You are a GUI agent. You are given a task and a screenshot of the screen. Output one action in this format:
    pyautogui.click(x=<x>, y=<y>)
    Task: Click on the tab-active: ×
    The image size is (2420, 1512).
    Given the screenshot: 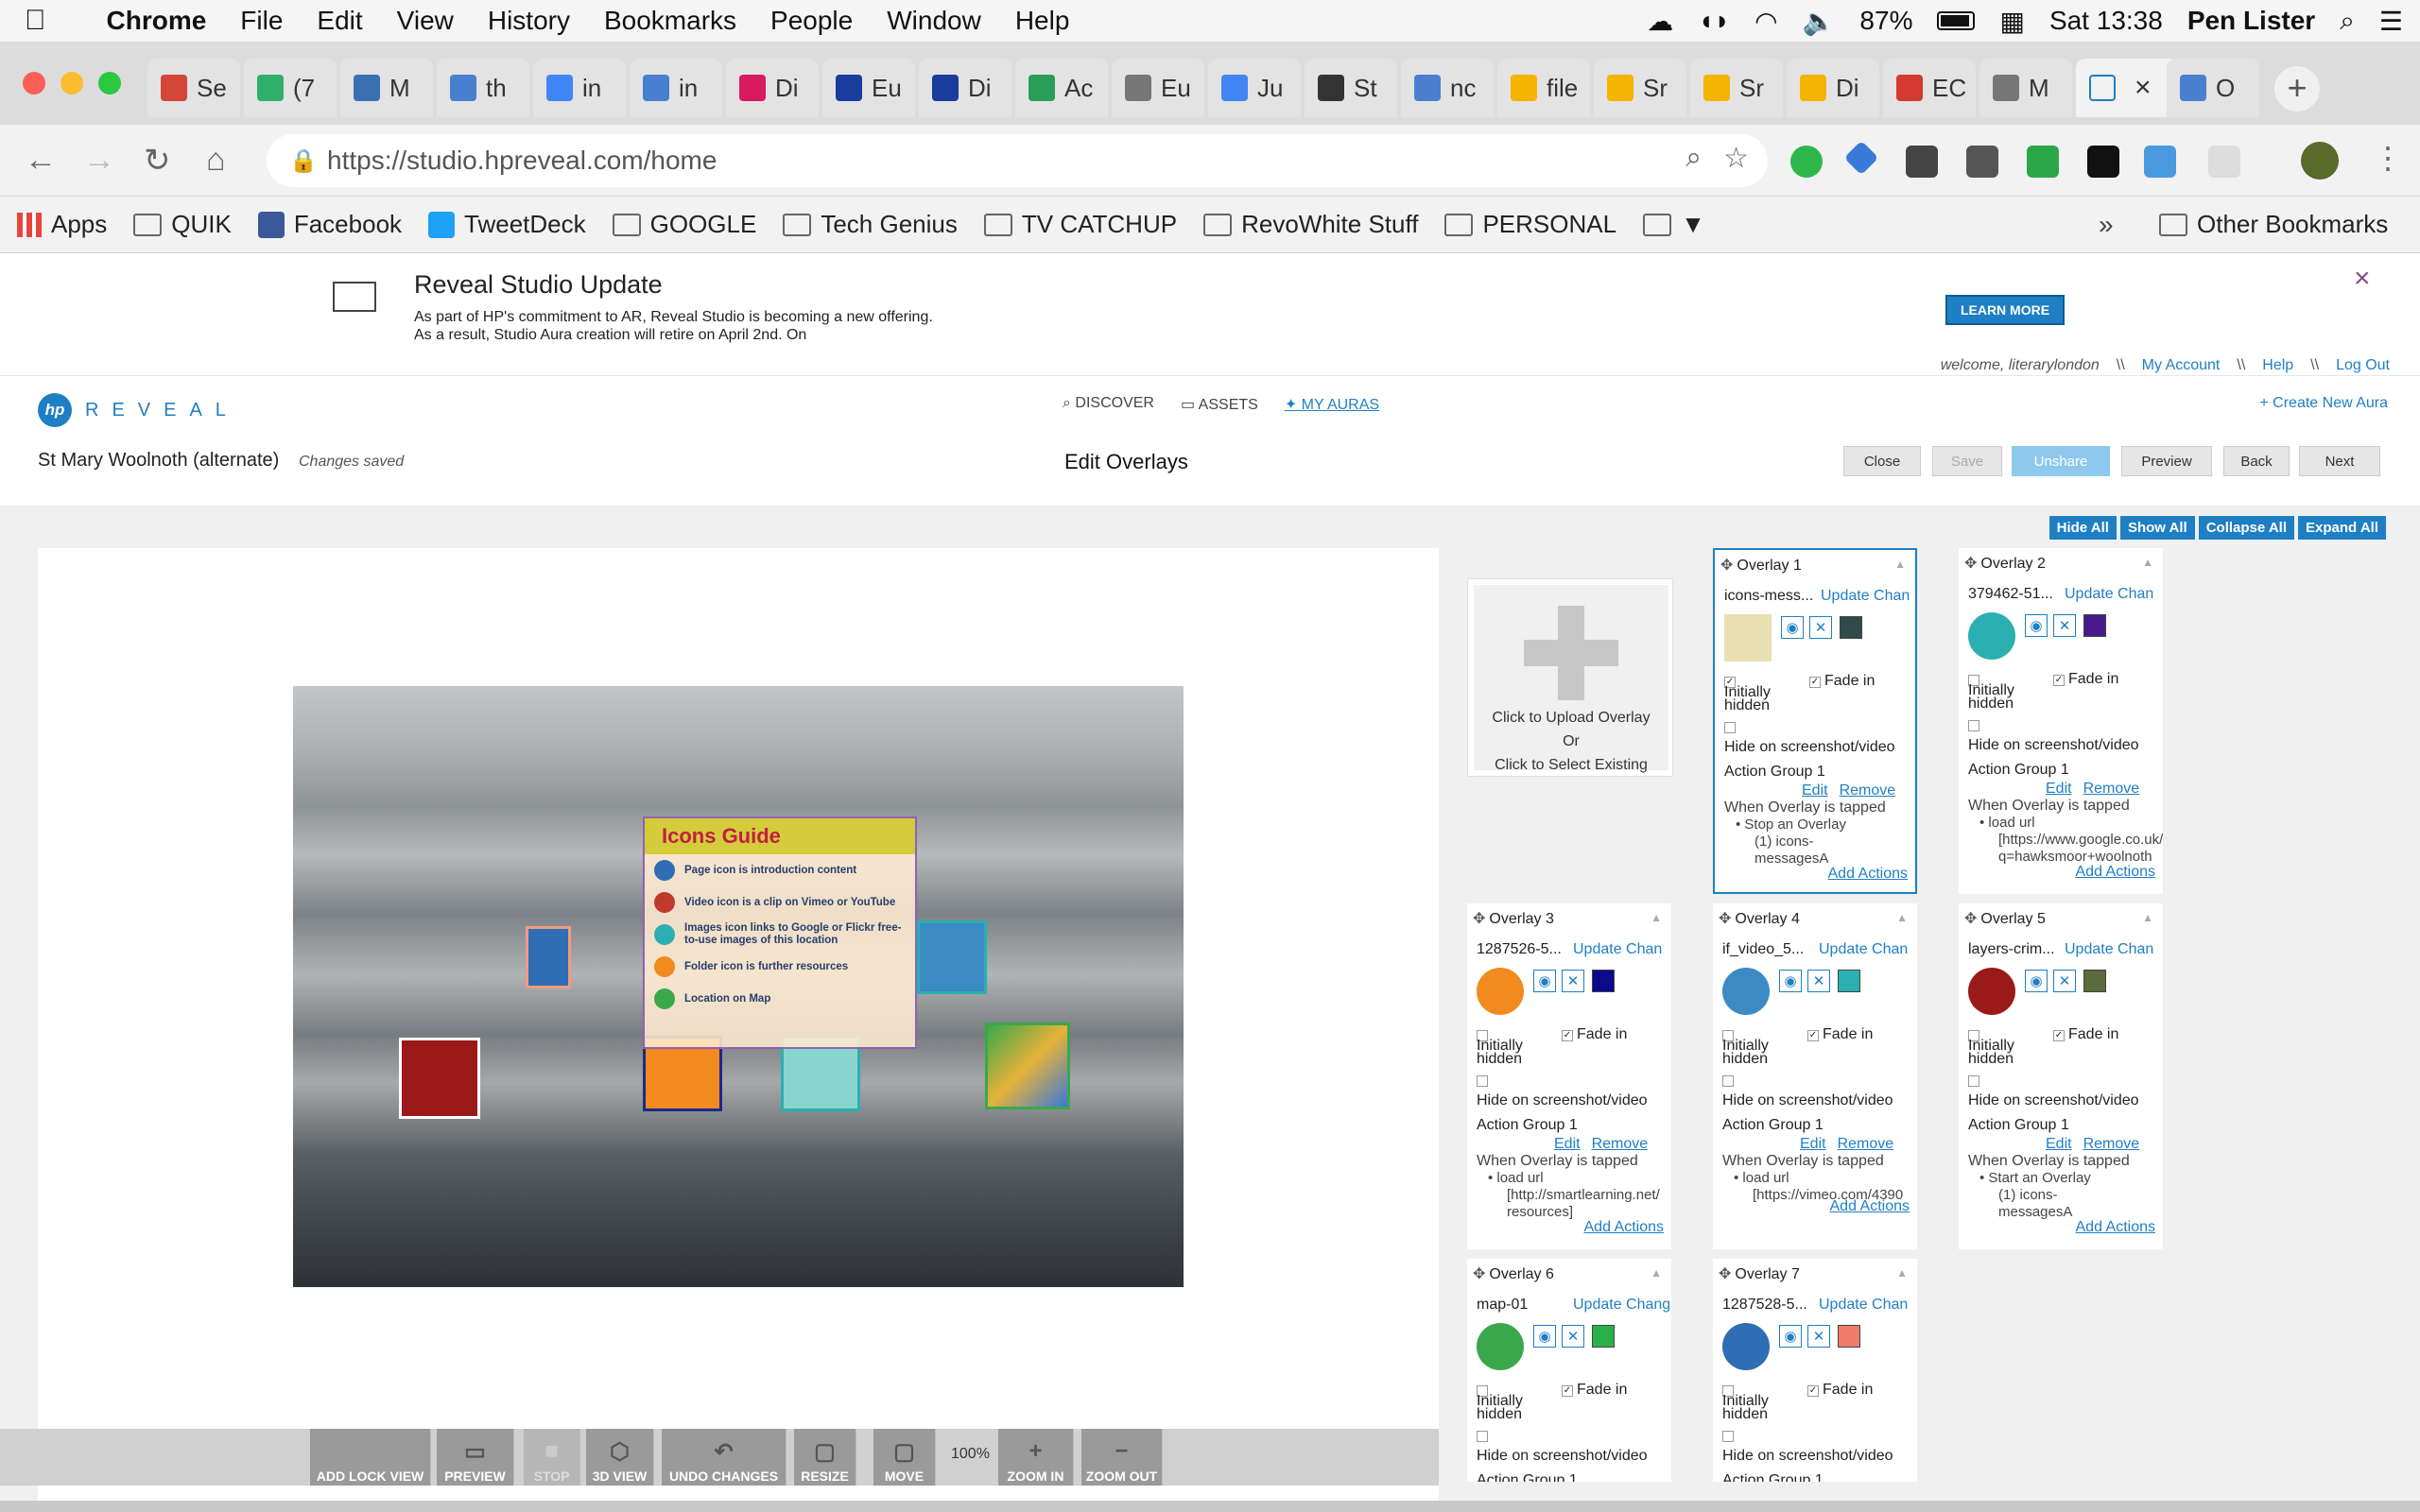 What is the action you would take?
    pyautogui.click(x=2128, y=88)
    